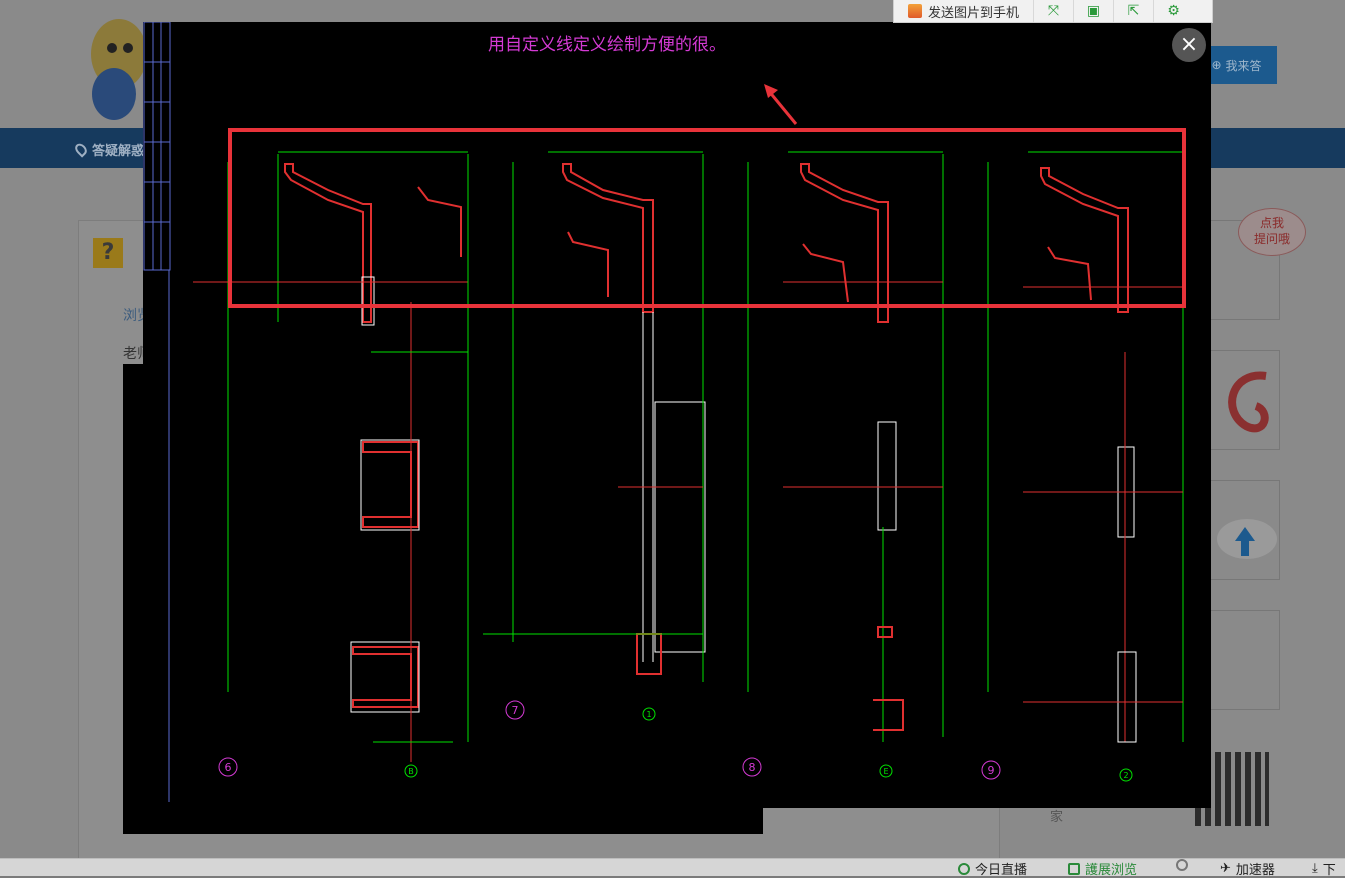 This screenshot has width=1345, height=878. I want to click on question-icon: ?, so click(108, 253).